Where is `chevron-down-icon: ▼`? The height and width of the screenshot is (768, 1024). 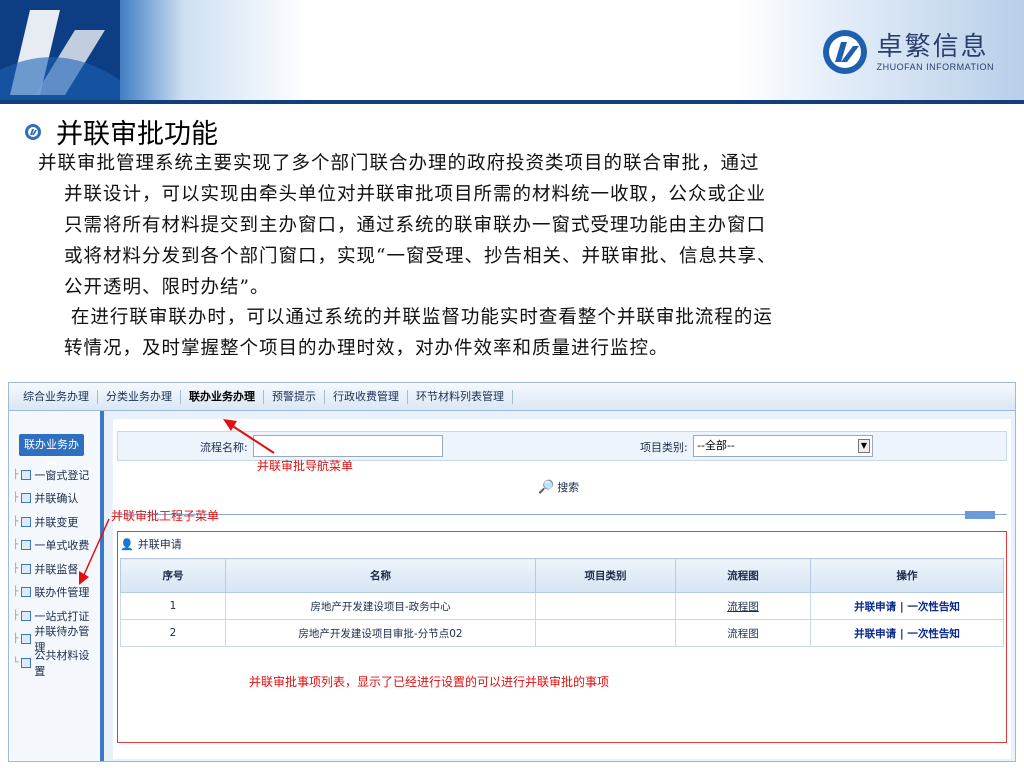 chevron-down-icon: ▼ is located at coordinates (864, 446).